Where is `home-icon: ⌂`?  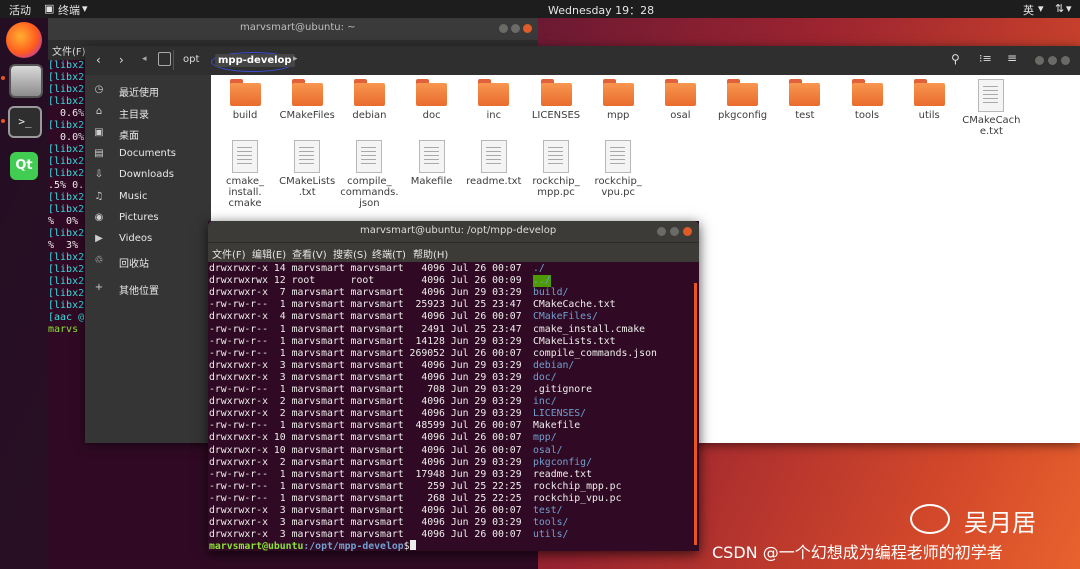 home-icon: ⌂ is located at coordinates (99, 111).